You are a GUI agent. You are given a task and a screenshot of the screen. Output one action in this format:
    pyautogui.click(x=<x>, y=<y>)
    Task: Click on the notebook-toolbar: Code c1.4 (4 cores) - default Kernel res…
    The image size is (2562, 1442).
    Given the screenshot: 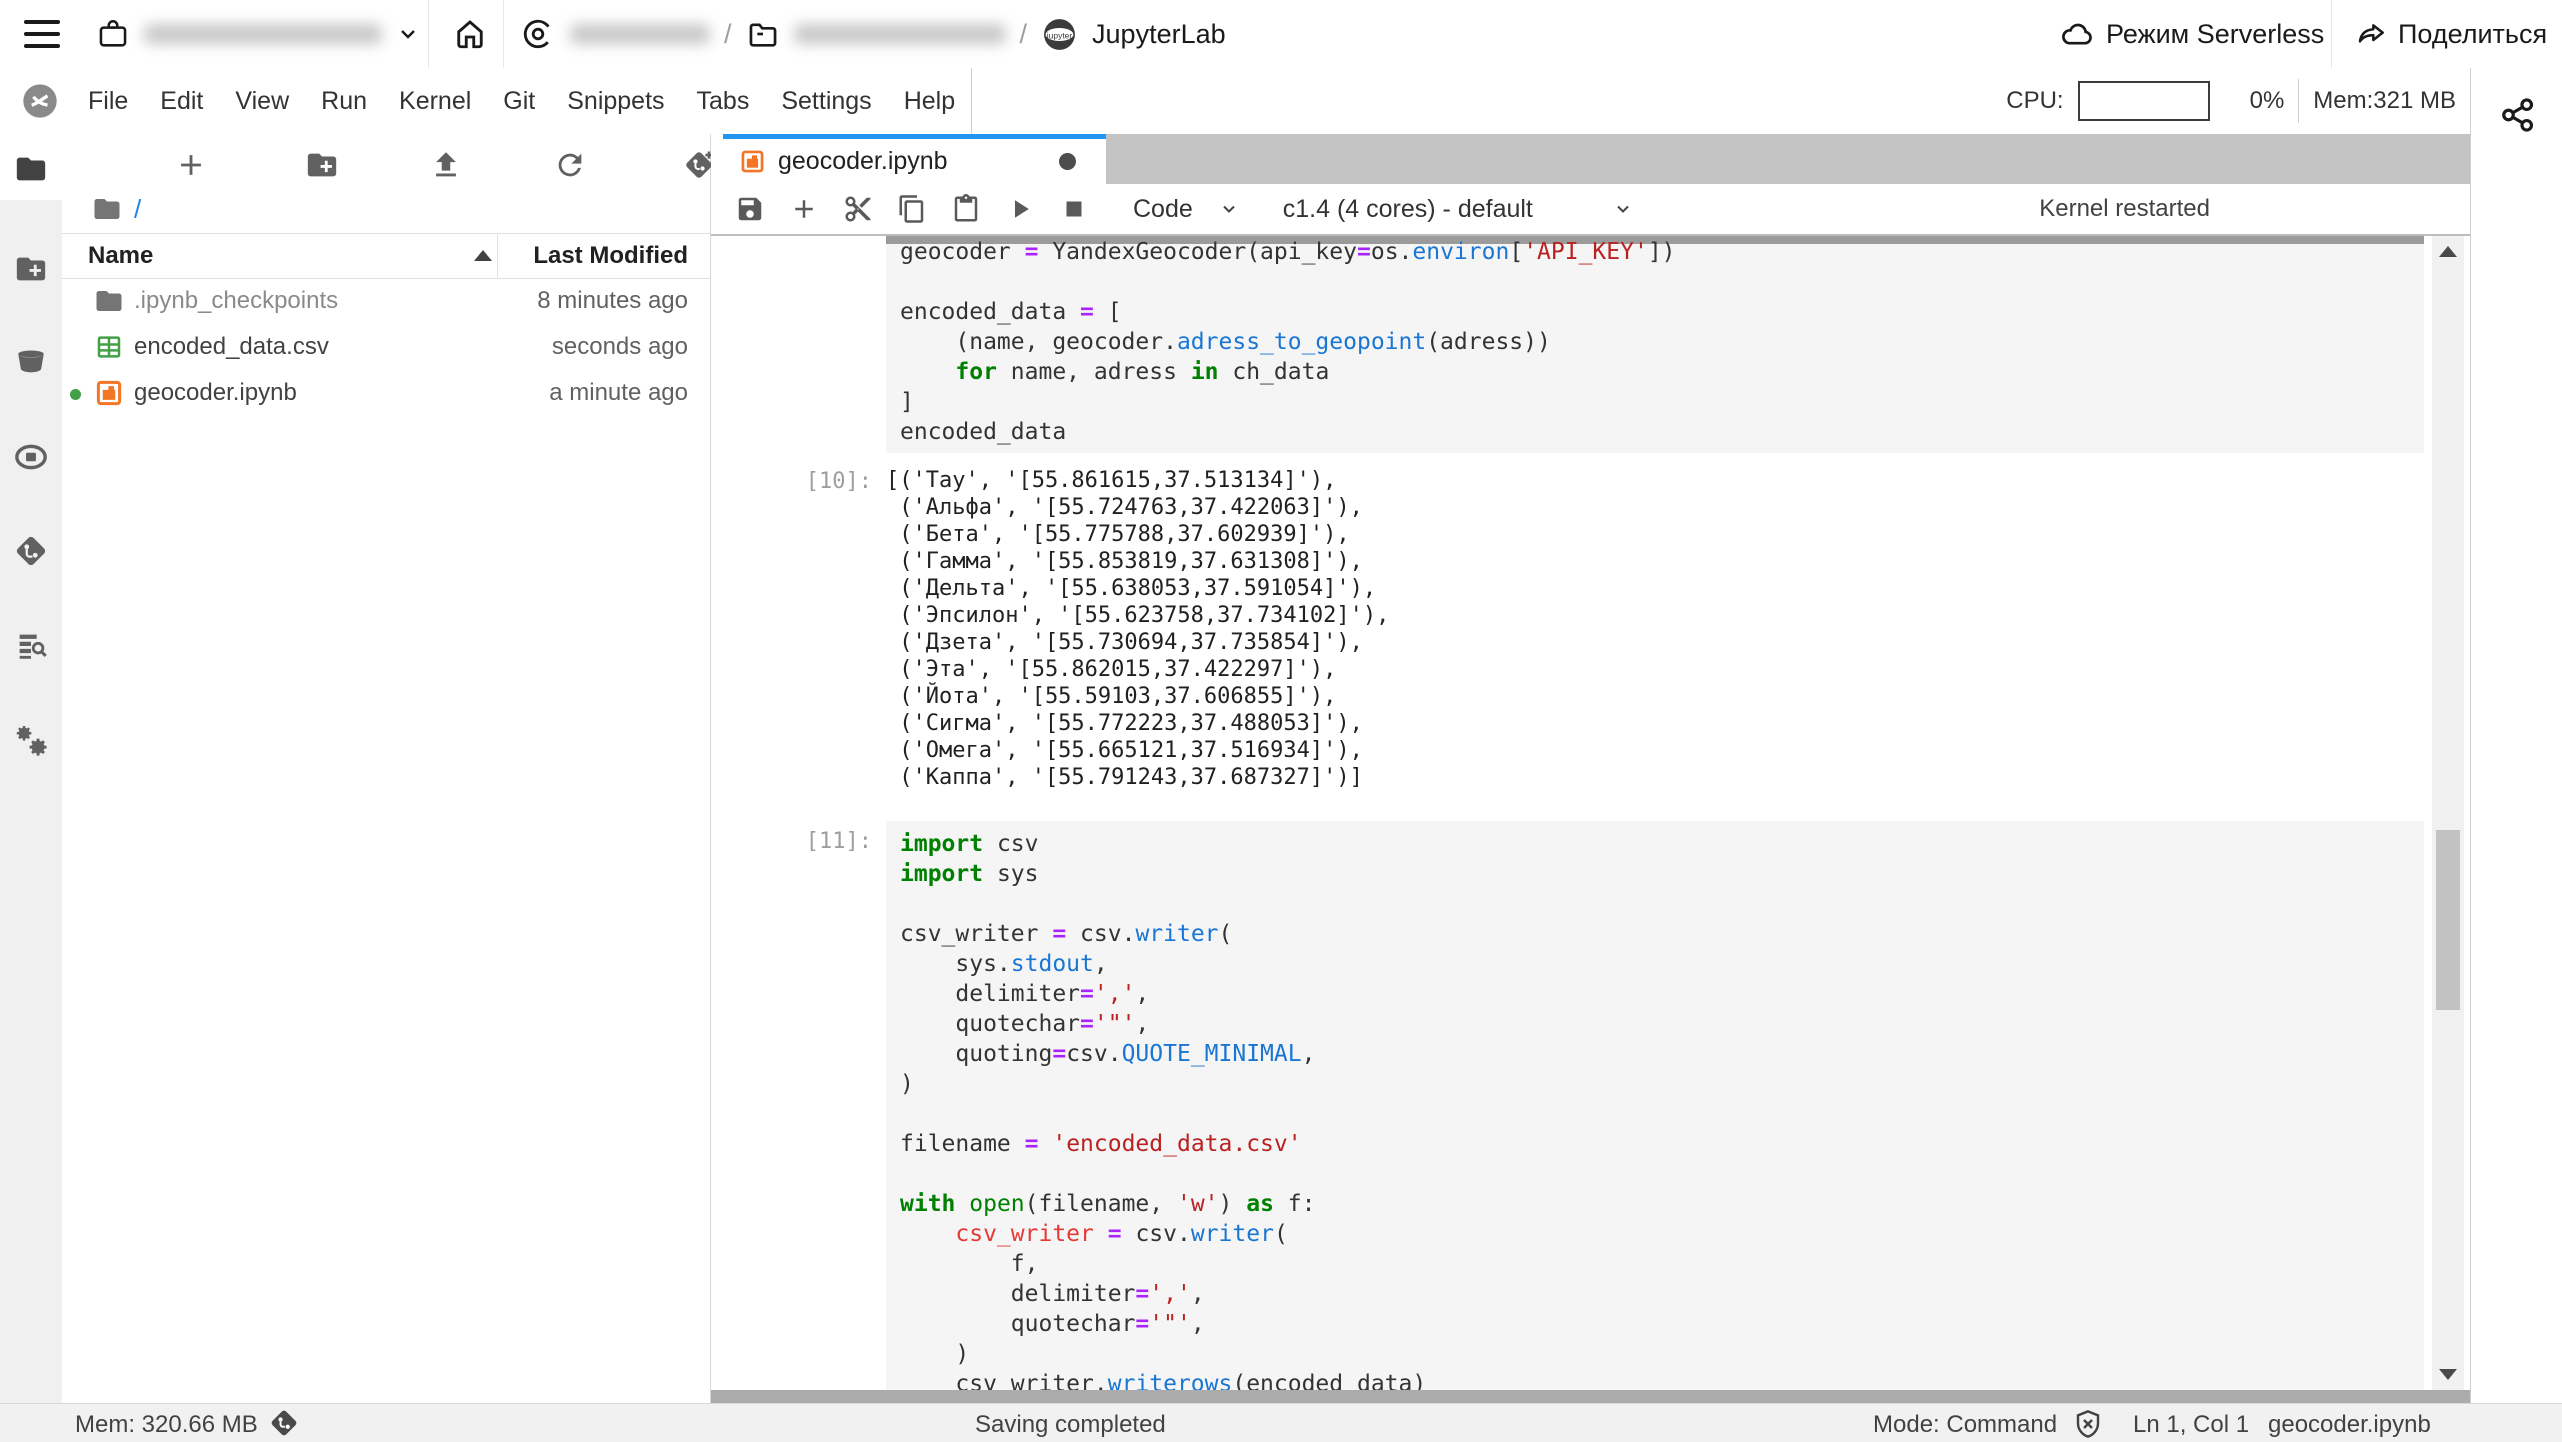 What is the action you would take?
    pyautogui.click(x=1590, y=210)
    